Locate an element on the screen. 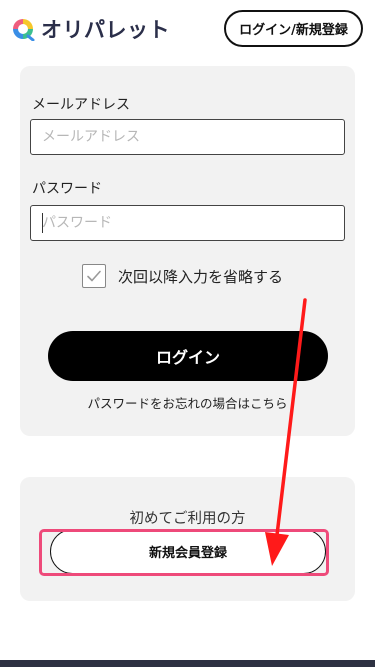 The image size is (375, 667). email-field is located at coordinates (187, 137).